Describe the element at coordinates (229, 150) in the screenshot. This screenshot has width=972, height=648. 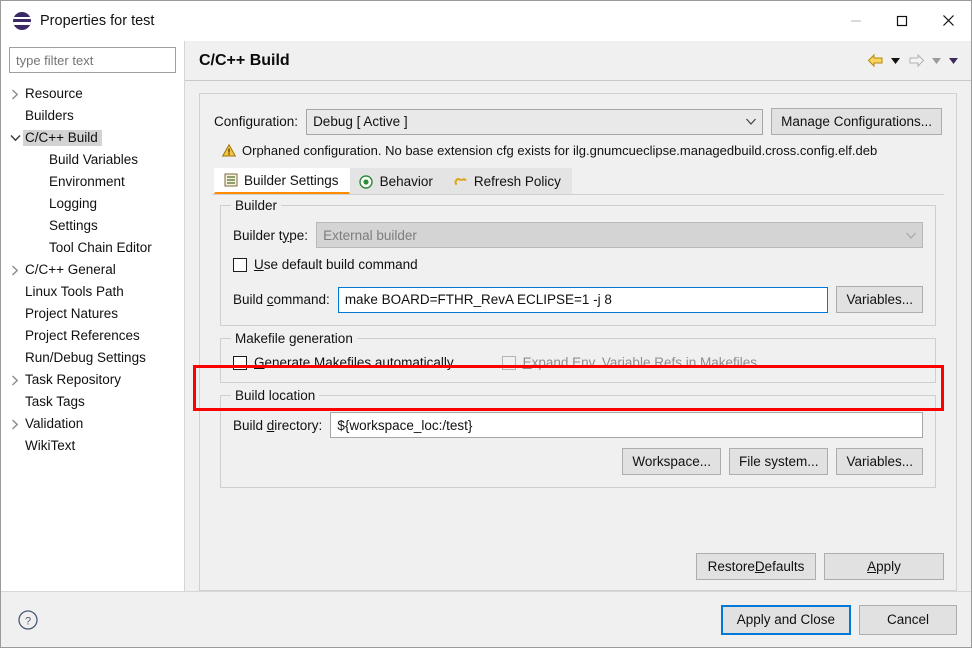
I see `warning-icon` at that location.